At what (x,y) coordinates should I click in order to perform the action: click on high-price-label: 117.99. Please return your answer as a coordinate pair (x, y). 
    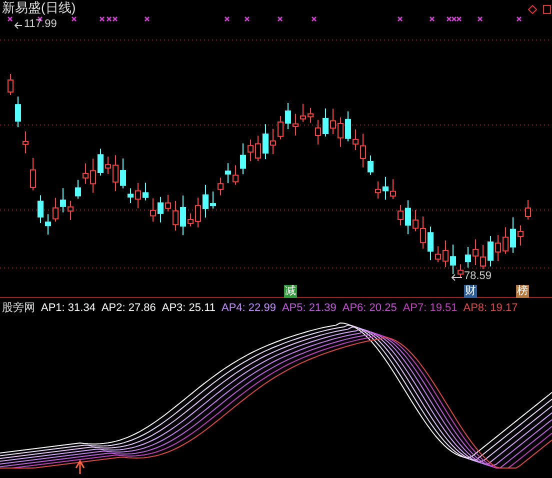
    Looking at the image, I should click on (40, 24).